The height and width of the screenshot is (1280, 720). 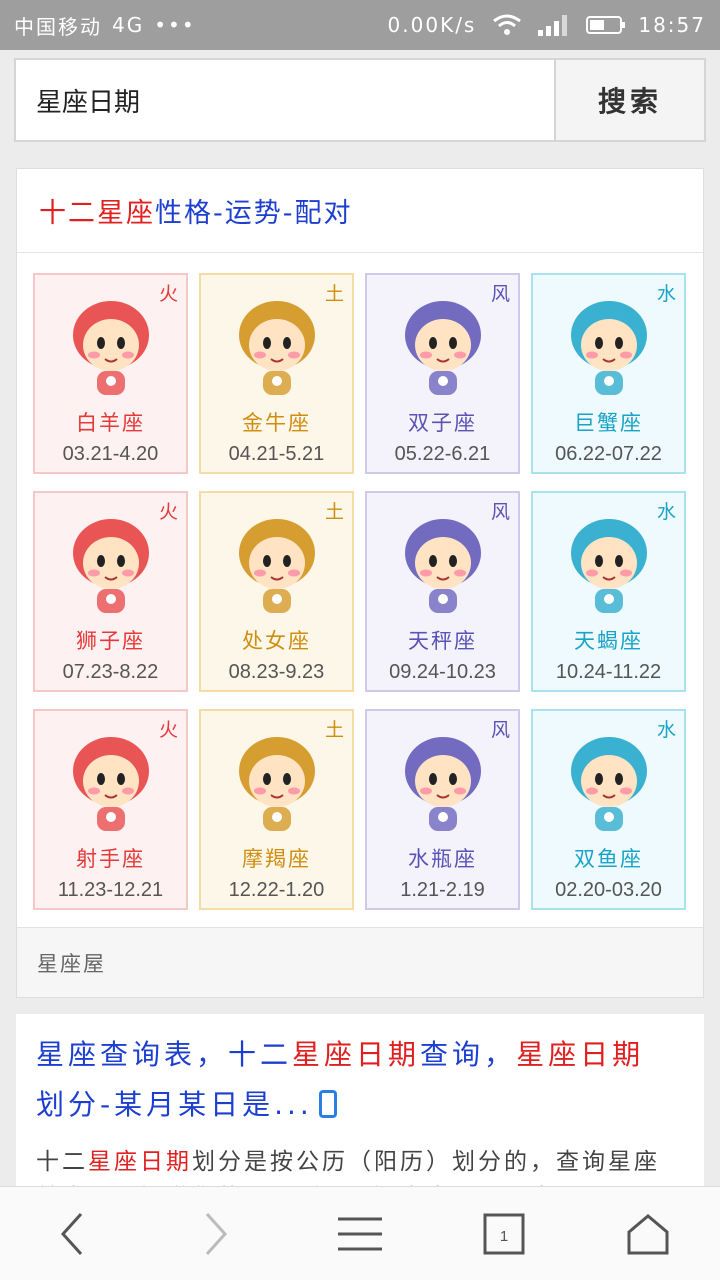 What do you see at coordinates (58, 26) in the screenshot?
I see `carrier-label: 中国移动` at bounding box center [58, 26].